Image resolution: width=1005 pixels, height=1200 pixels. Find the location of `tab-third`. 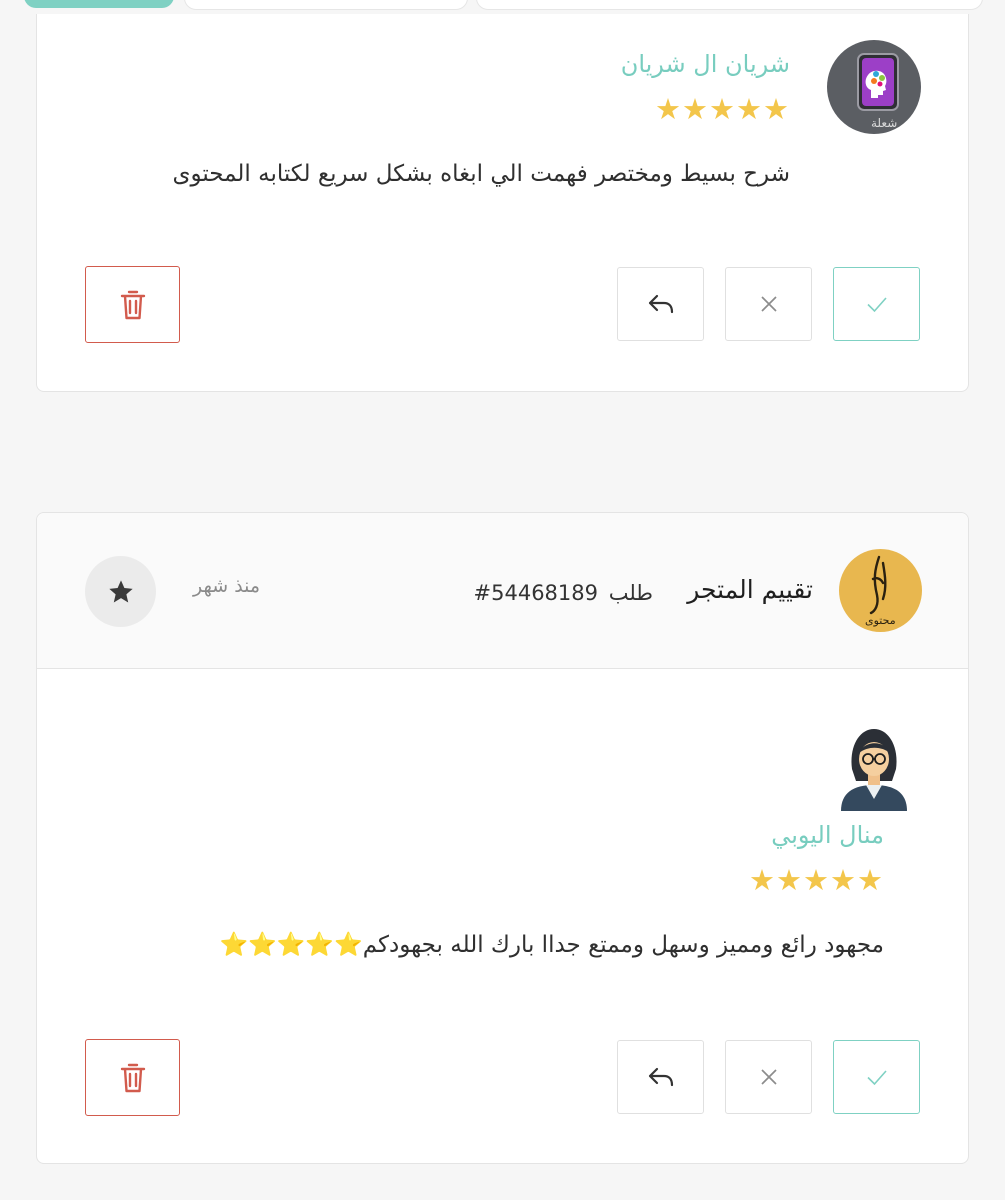

tab-third is located at coordinates (729, 5).